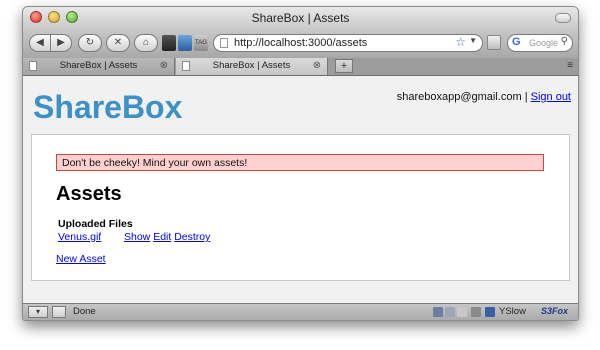  Describe the element at coordinates (224, 43) in the screenshot. I see `page-icon` at that location.